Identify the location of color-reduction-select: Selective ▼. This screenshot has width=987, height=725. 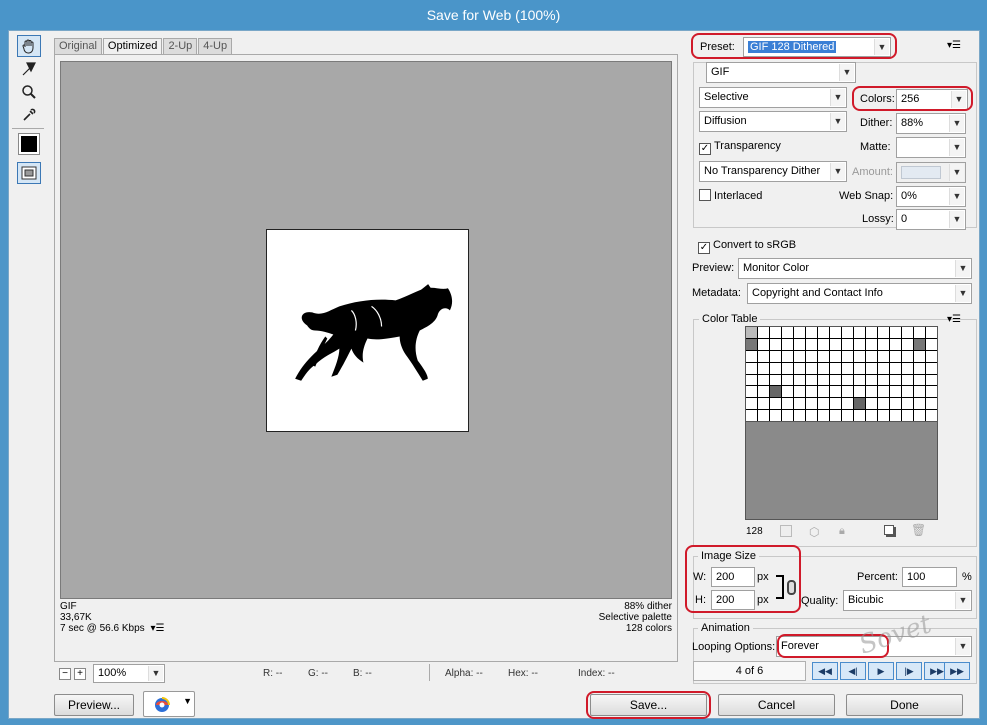
(773, 97).